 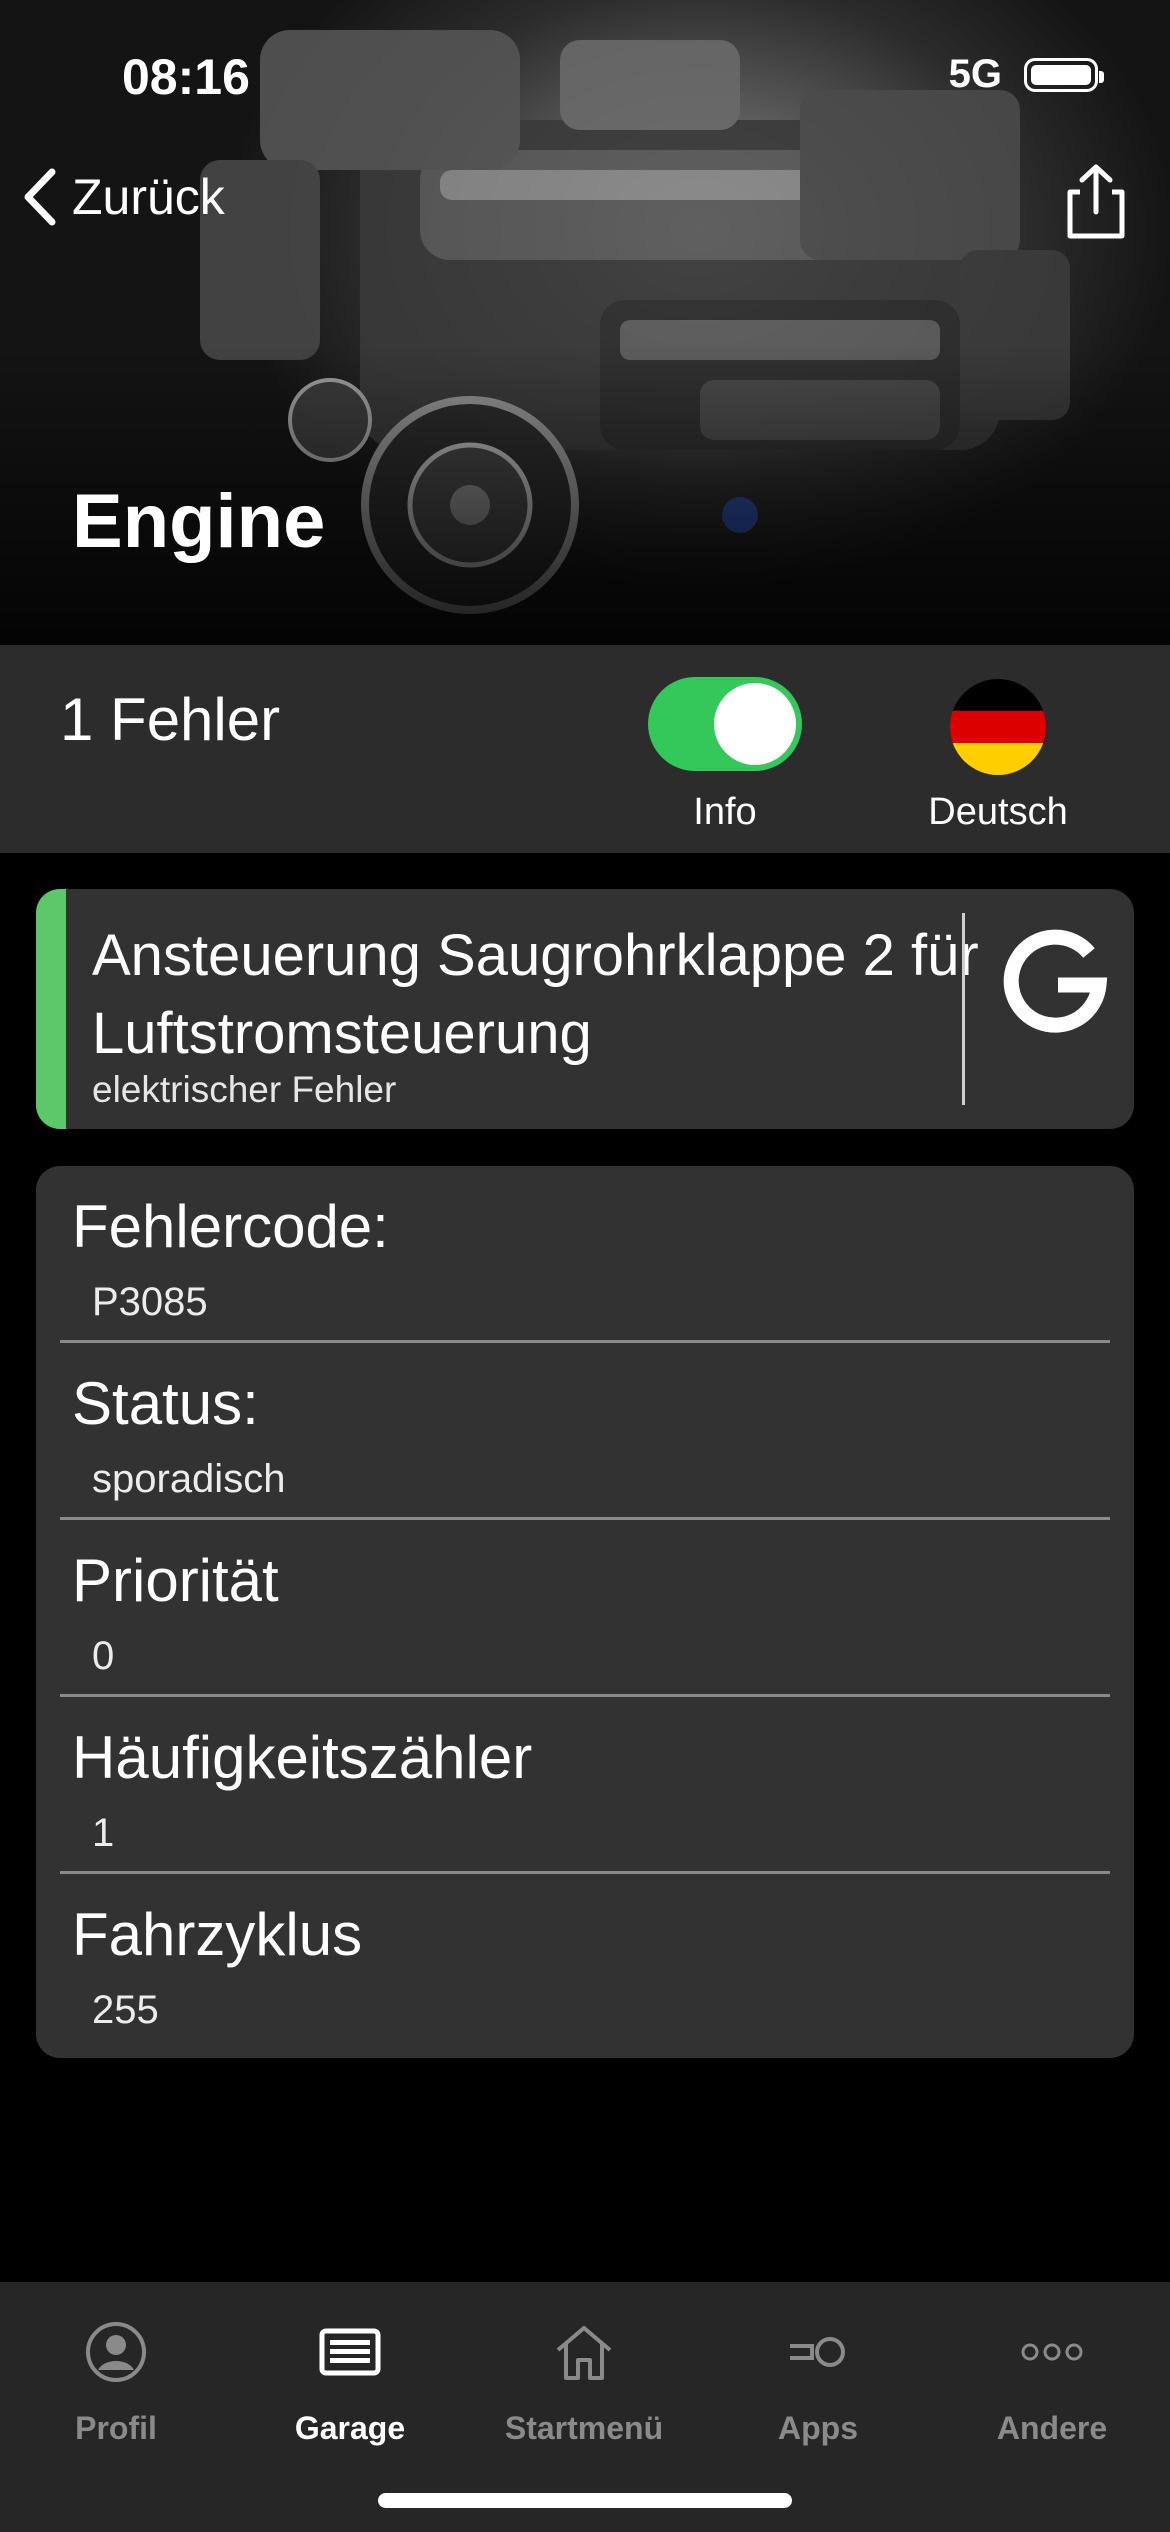 I want to click on detail-row-haeufigkeitszaehler: Häufigkeitszähler 1, so click(x=585, y=1785).